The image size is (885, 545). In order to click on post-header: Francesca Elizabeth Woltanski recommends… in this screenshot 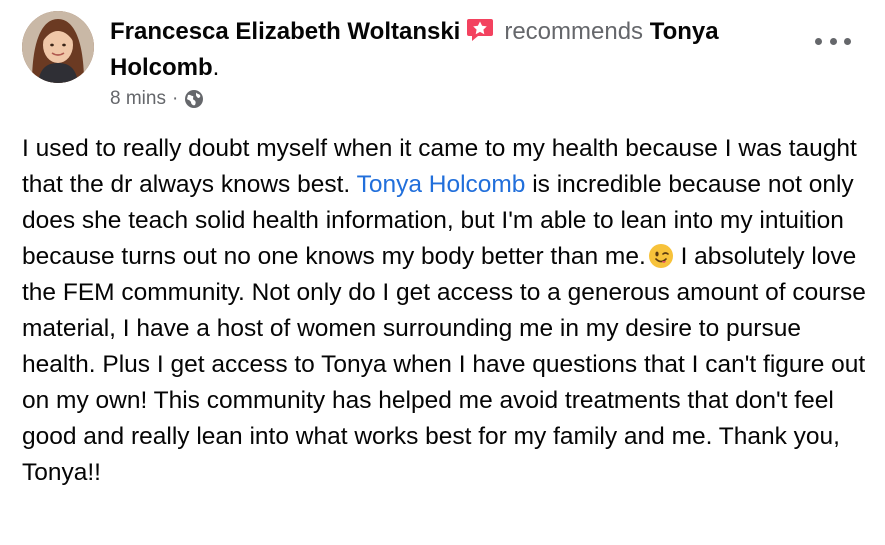, I will do `click(460, 50)`.